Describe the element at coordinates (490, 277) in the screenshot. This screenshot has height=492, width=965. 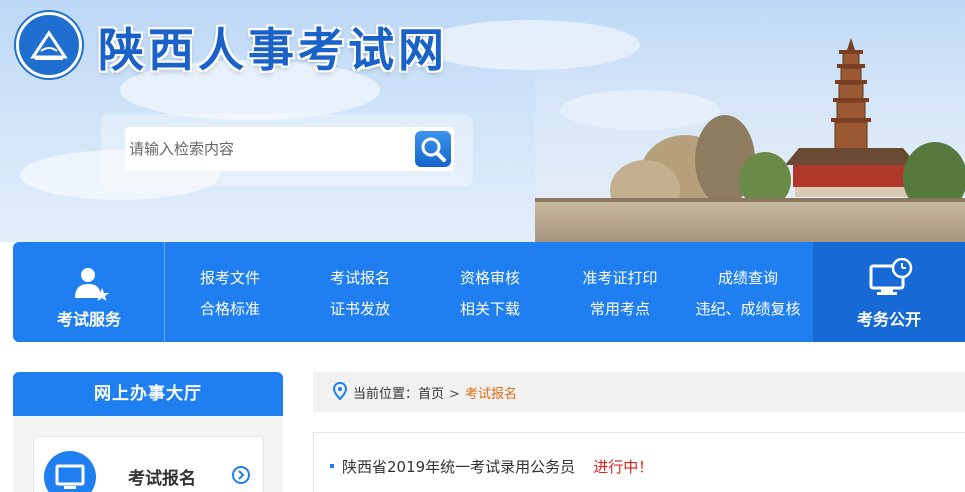
I see `nav-link-qualification-review: 资格审核` at that location.